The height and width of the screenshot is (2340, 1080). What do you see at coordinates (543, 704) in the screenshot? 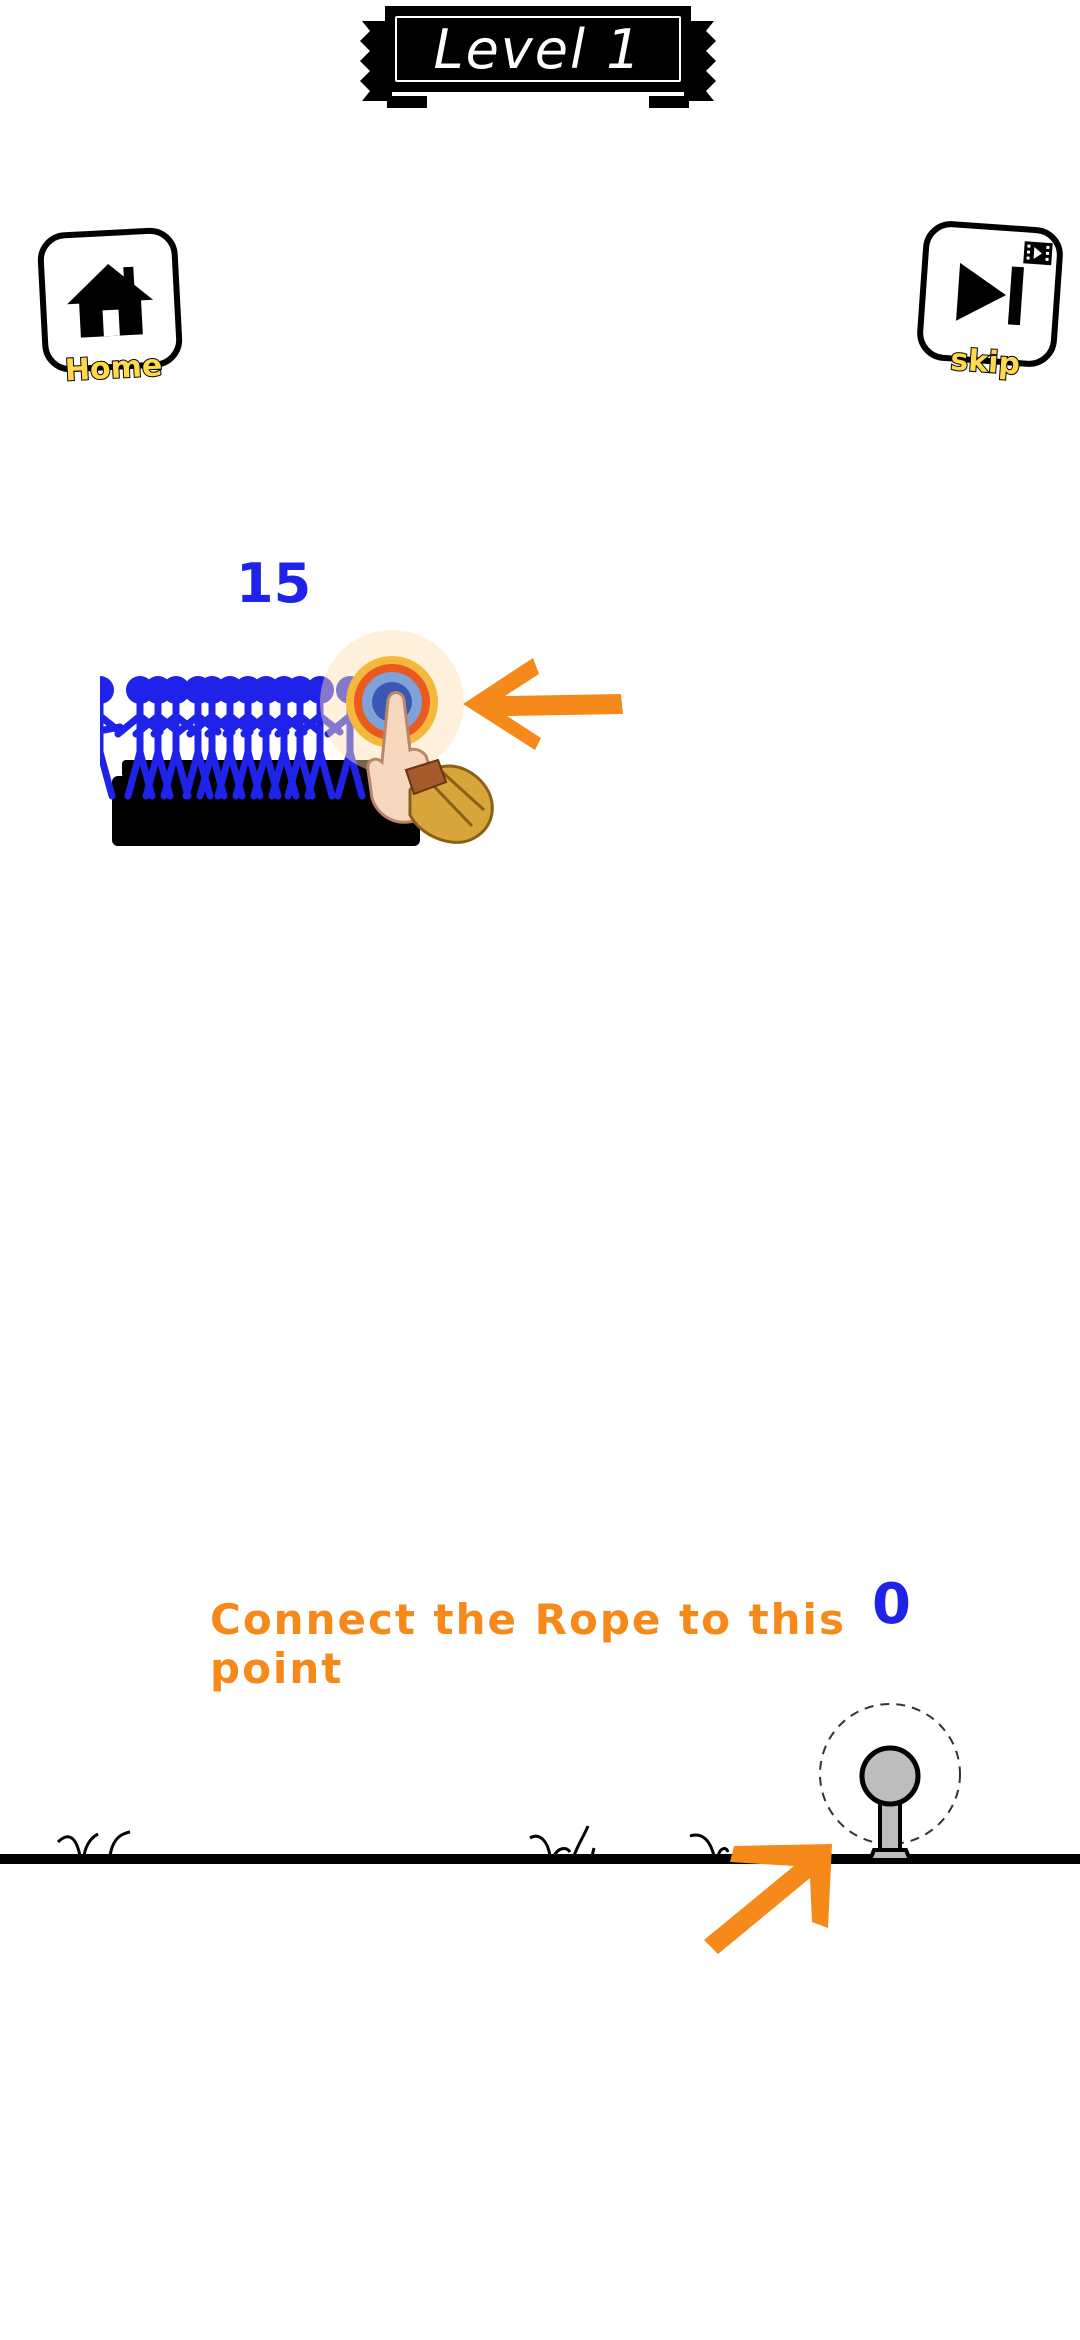
I see `arrow-left-icon` at bounding box center [543, 704].